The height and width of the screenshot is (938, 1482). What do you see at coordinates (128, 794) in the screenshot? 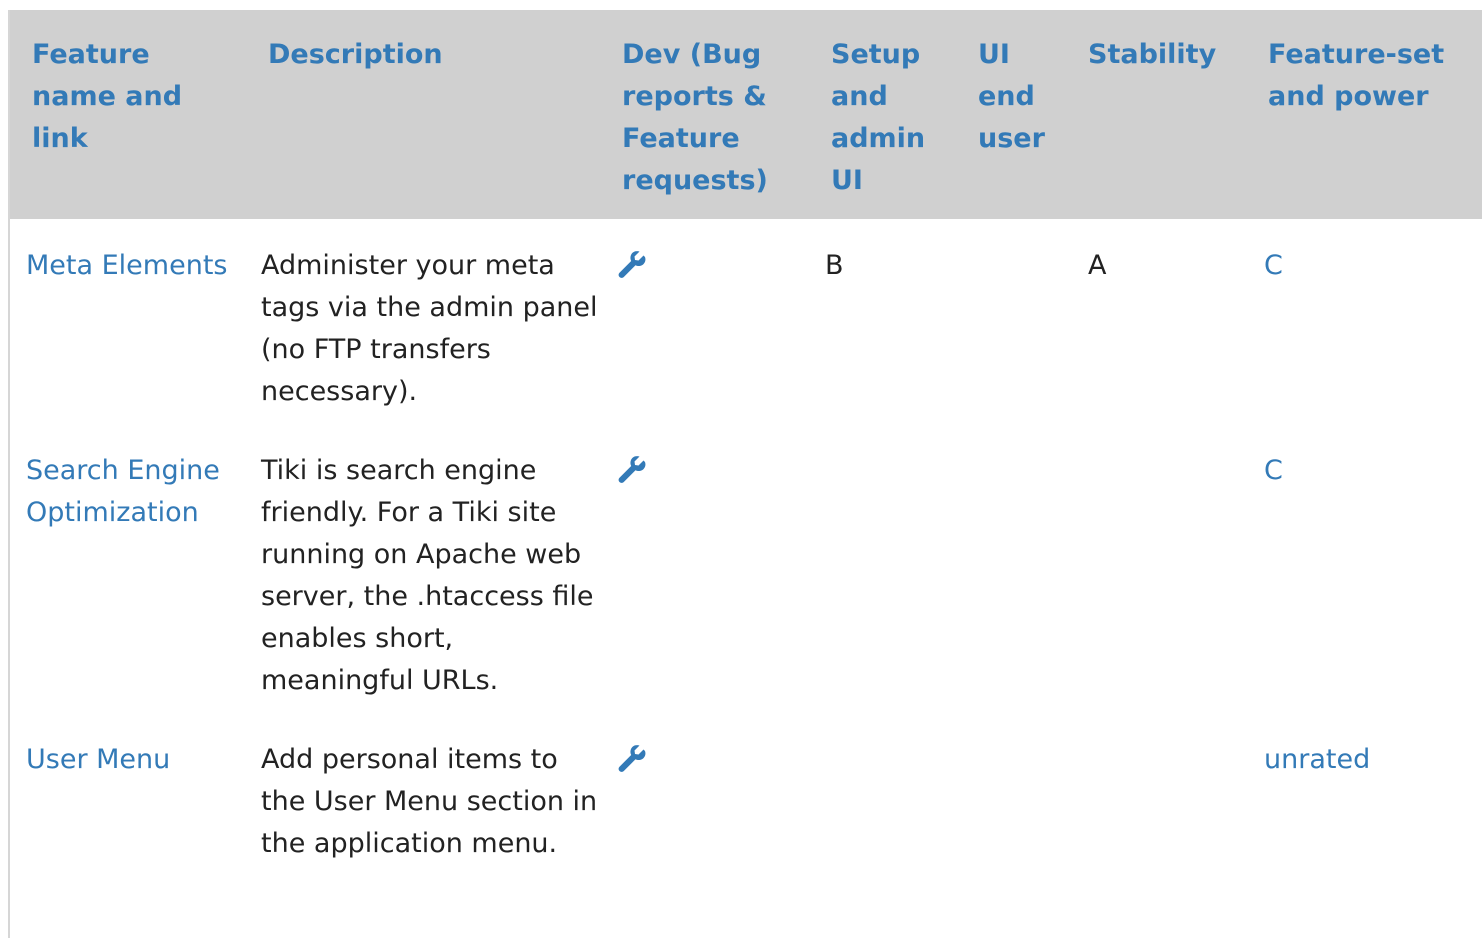
I see `feature-name-cell: User Menu` at bounding box center [128, 794].